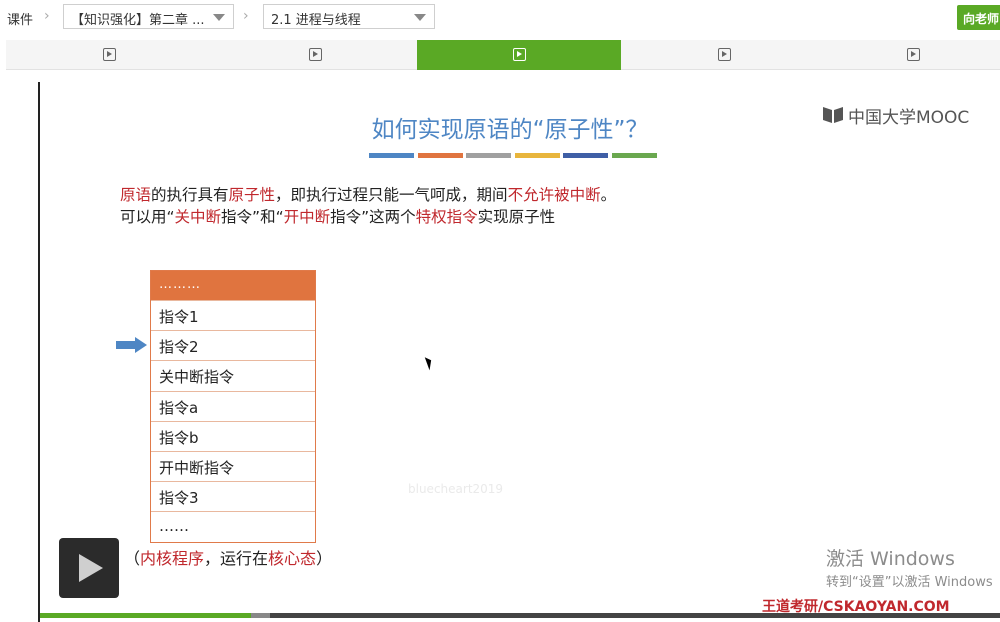  Describe the element at coordinates (136, 195) in the screenshot. I see `highlight-text: 原语` at that location.